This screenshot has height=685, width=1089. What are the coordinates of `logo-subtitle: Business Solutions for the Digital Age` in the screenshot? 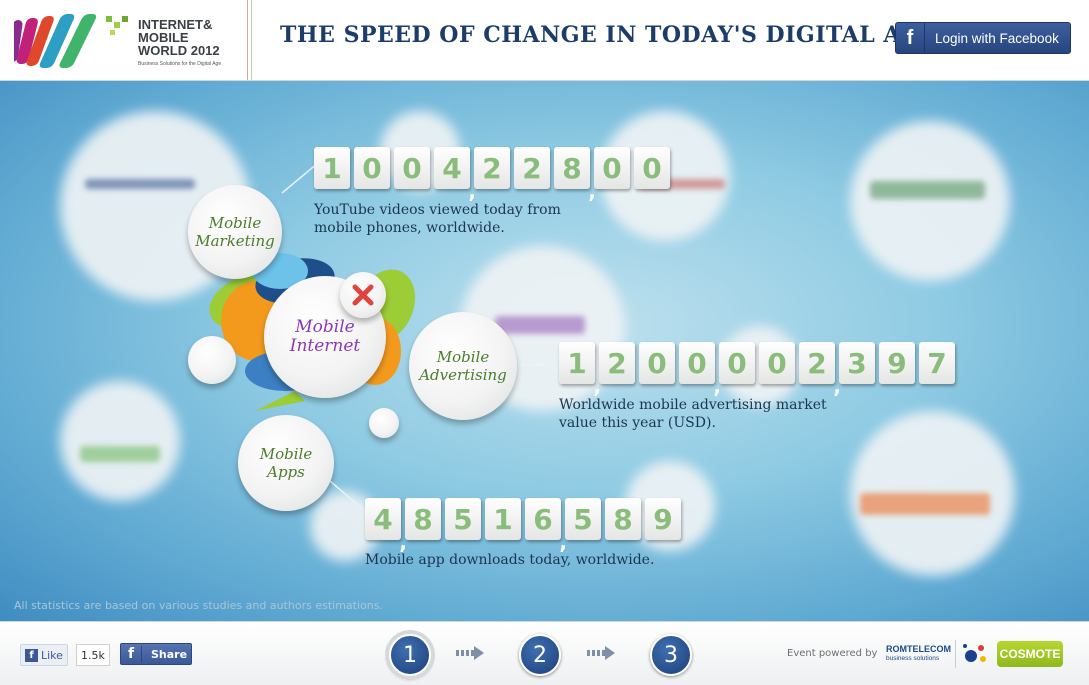 It's located at (180, 64).